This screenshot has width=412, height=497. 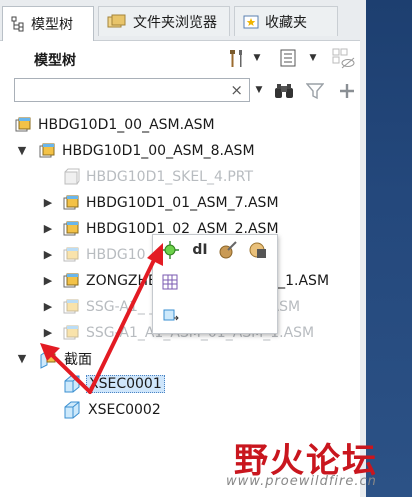 I want to click on arrow-to-activate, so click(x=125, y=318).